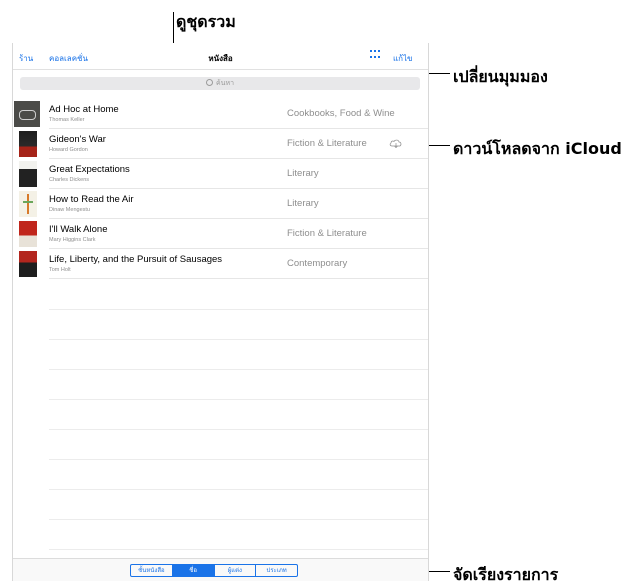 The image size is (640, 588). I want to click on navigation-bar: ร้าน คอลเลคชั่น หนังสือ แก้ไข, so click(220, 56).